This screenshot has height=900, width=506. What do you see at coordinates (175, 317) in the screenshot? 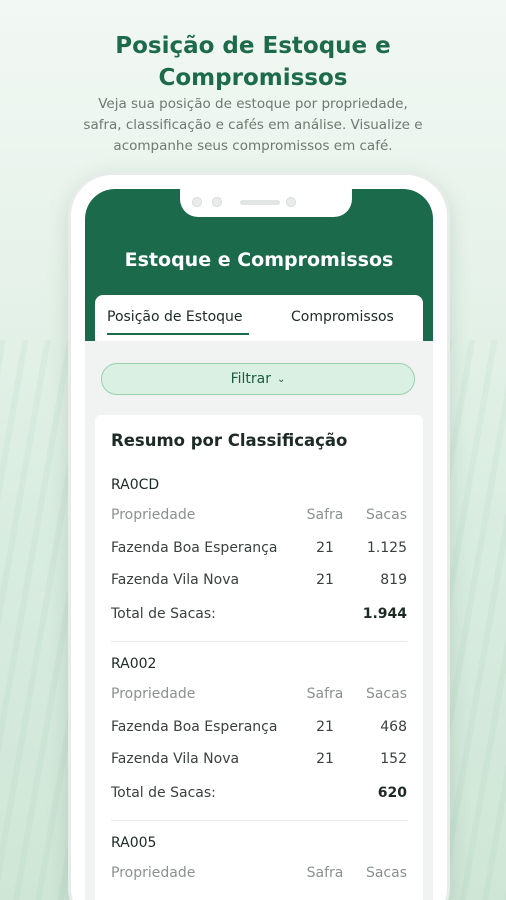
I see `tab-posicao-de-estoque: Posição de Estoque` at bounding box center [175, 317].